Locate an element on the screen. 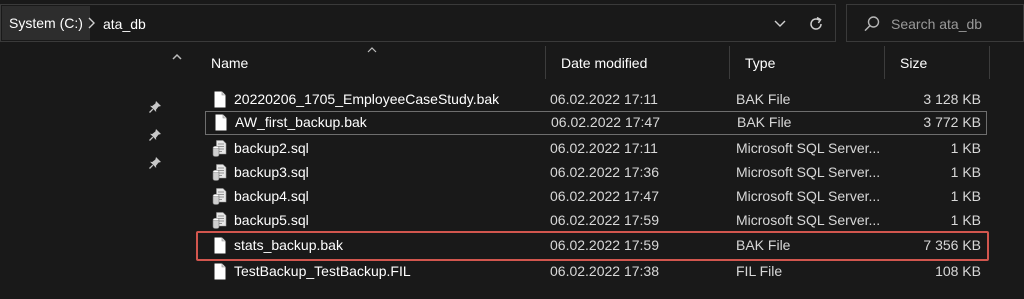 The height and width of the screenshot is (299, 1024). column-header-size: Size is located at coordinates (937, 62).